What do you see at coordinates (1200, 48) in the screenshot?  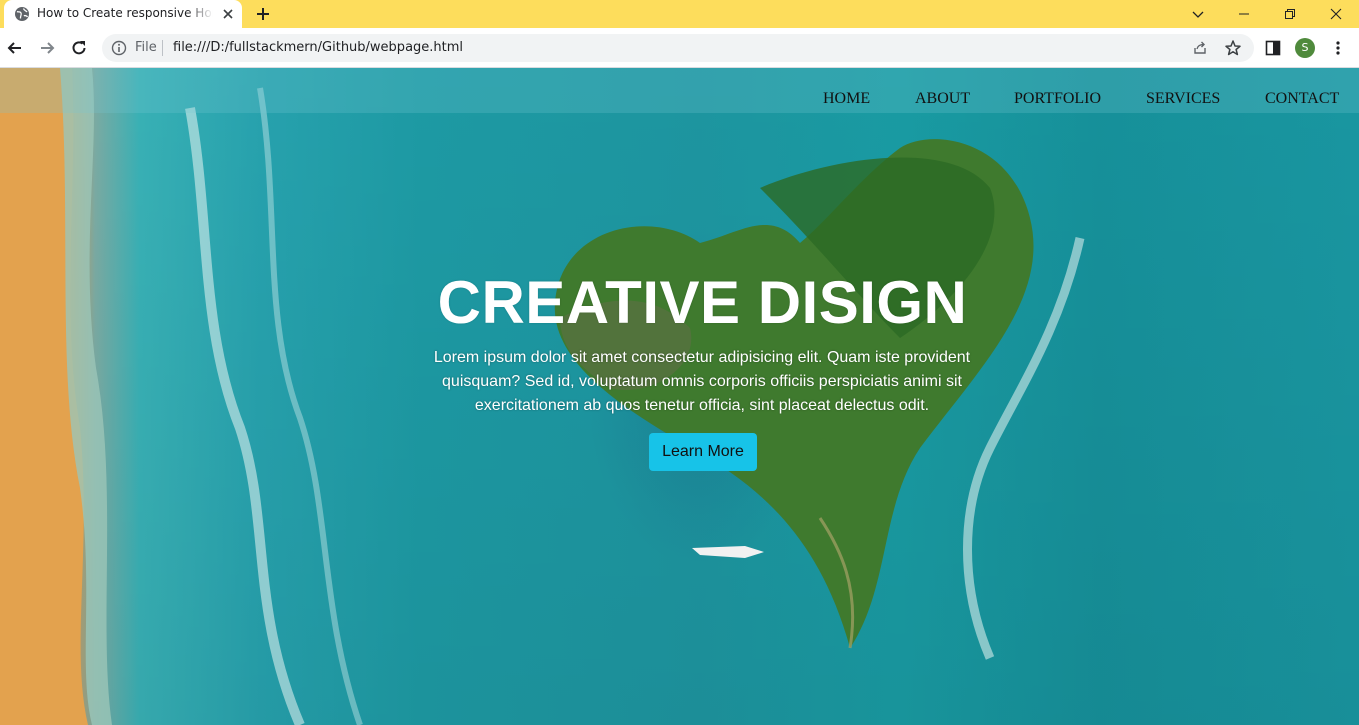 I see `share-icon` at bounding box center [1200, 48].